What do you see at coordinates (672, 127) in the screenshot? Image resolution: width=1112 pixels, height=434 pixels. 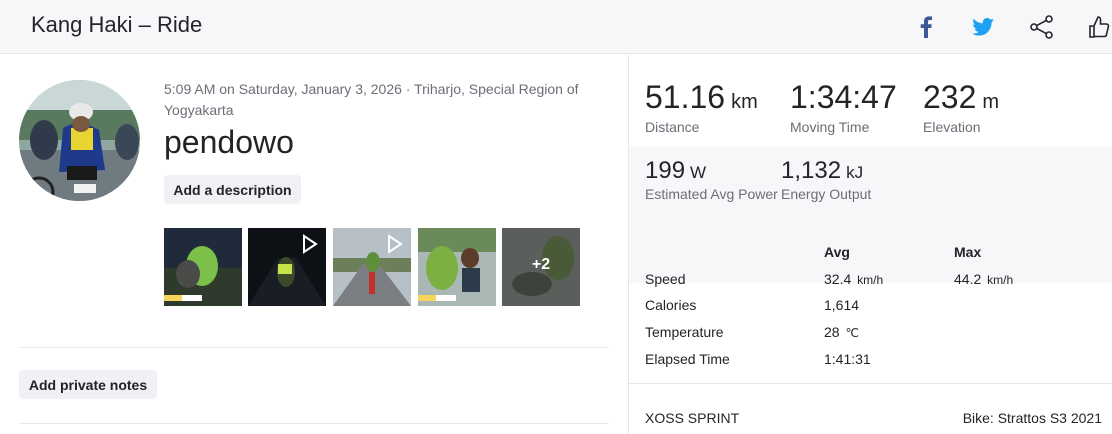 I see `distance-label: Distance` at bounding box center [672, 127].